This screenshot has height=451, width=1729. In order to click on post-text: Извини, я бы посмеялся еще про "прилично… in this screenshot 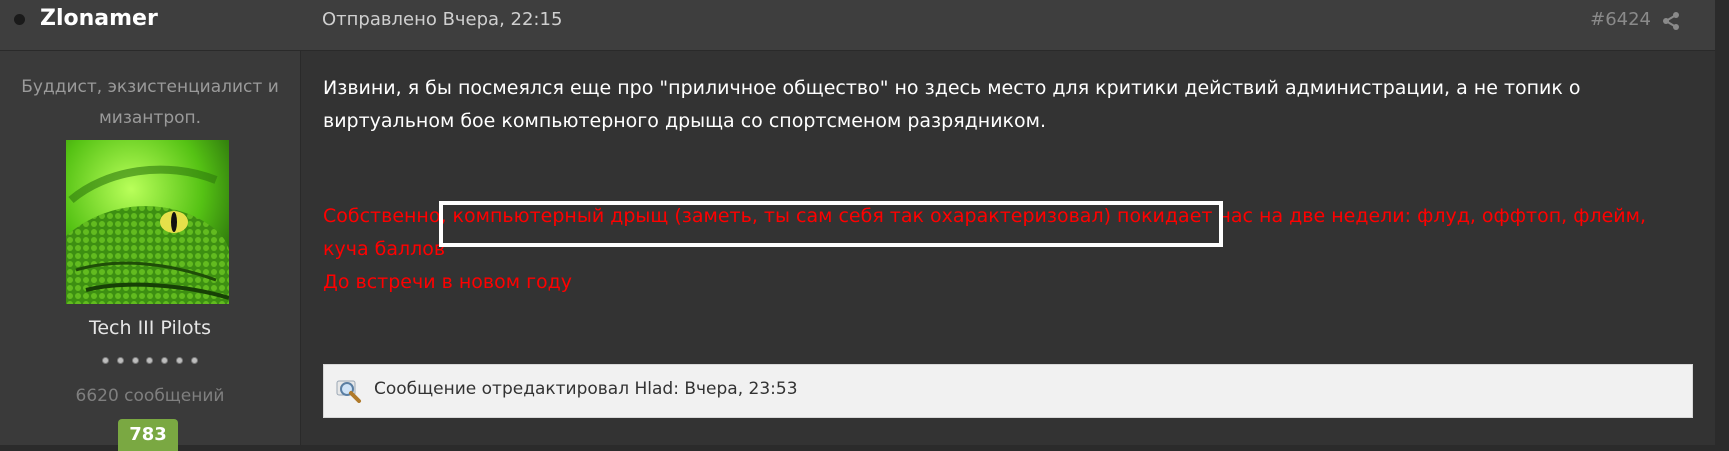, I will do `click(952, 104)`.